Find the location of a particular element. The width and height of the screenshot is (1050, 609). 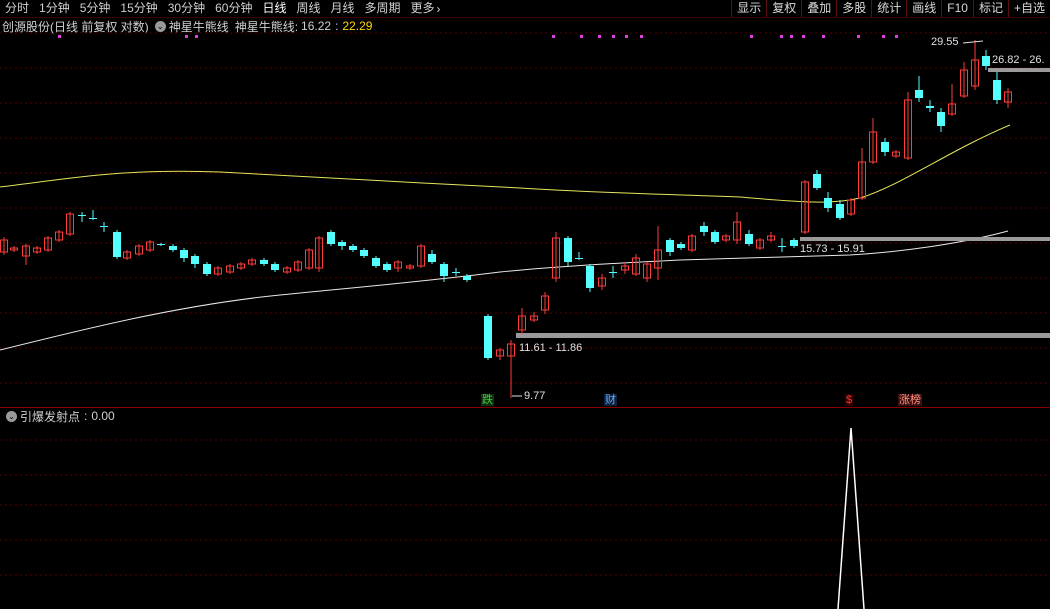

high-price-label: 29.55 is located at coordinates (945, 42).